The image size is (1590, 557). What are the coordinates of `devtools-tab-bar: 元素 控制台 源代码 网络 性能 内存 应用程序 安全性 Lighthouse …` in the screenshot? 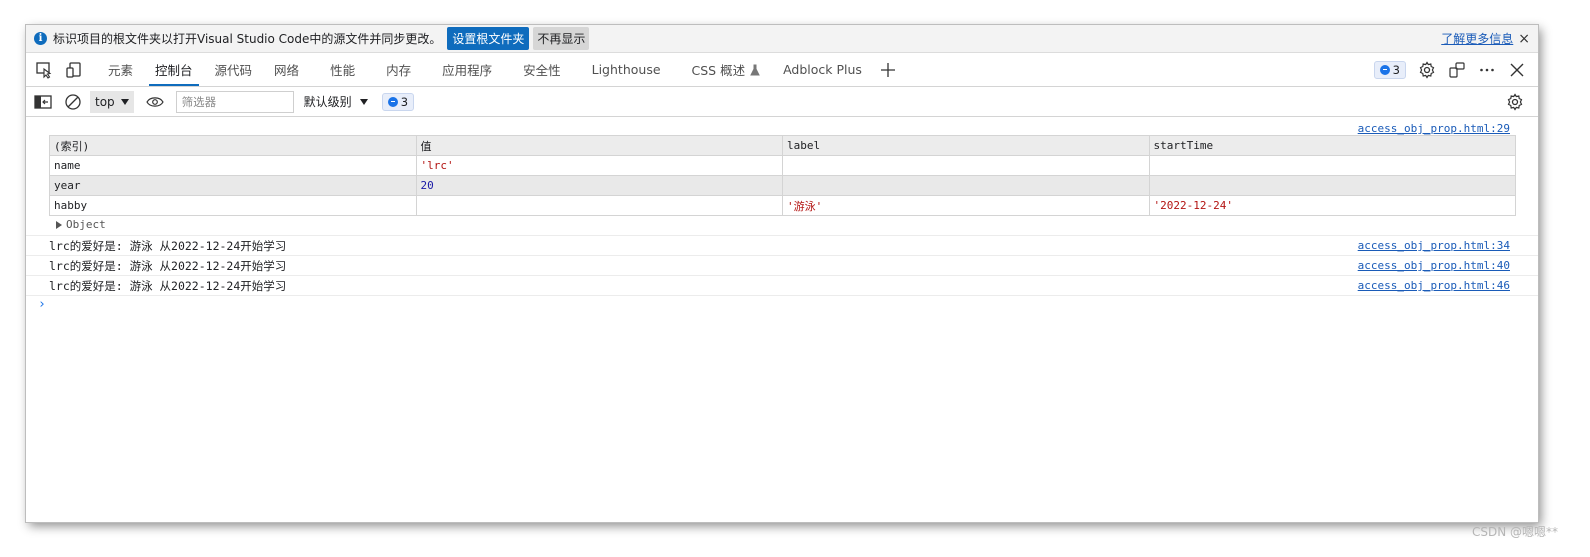 It's located at (782, 70).